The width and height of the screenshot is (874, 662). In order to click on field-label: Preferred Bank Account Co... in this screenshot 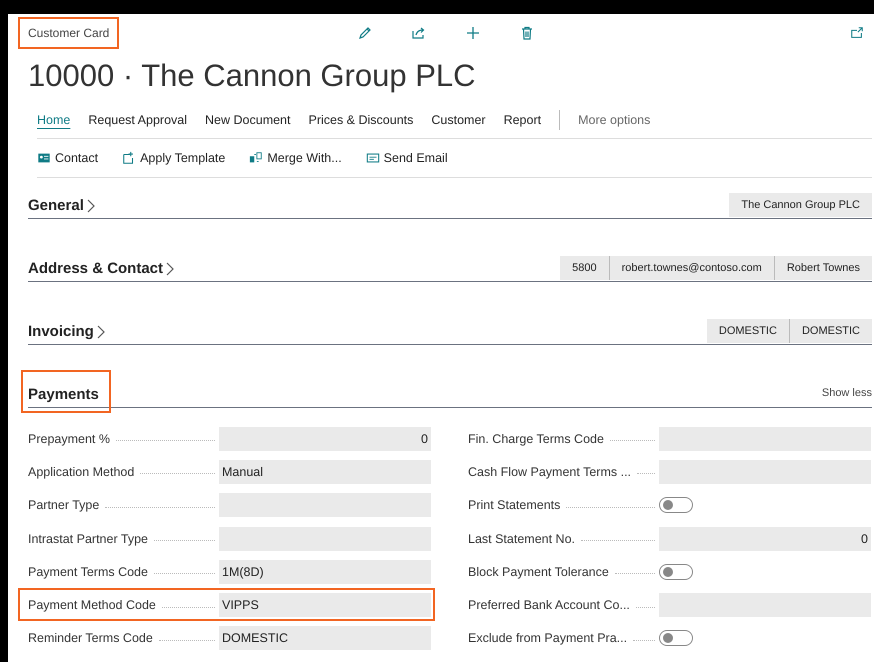, I will do `click(549, 605)`.